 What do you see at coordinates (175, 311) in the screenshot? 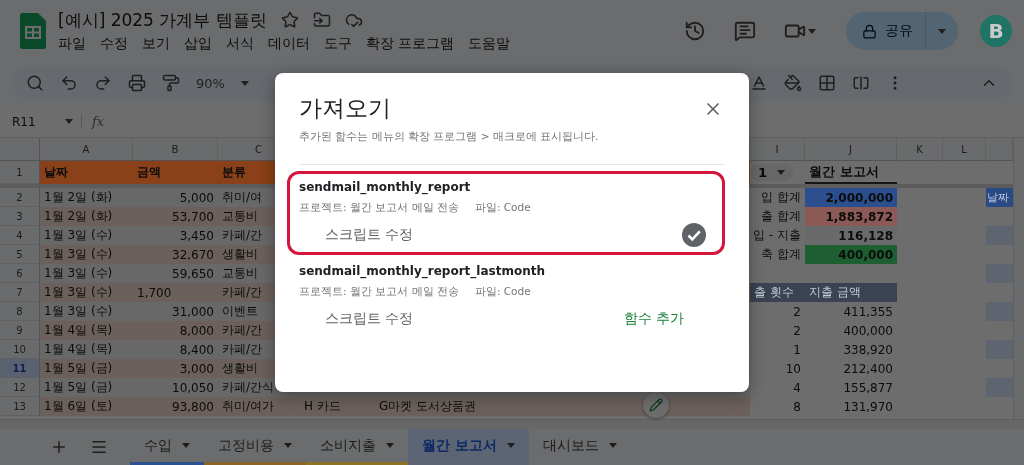
I see `table-cell: 31,000` at bounding box center [175, 311].